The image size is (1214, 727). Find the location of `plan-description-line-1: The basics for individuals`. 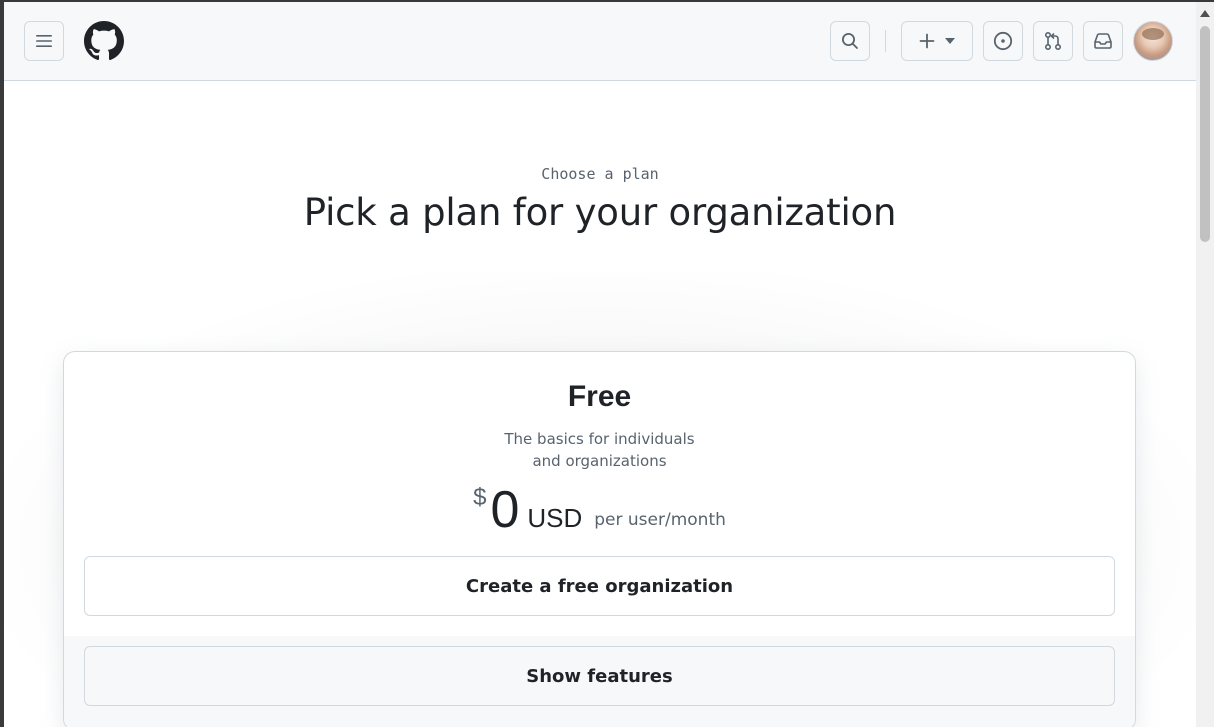

plan-description-line-1: The basics for individuals is located at coordinates (599, 439).